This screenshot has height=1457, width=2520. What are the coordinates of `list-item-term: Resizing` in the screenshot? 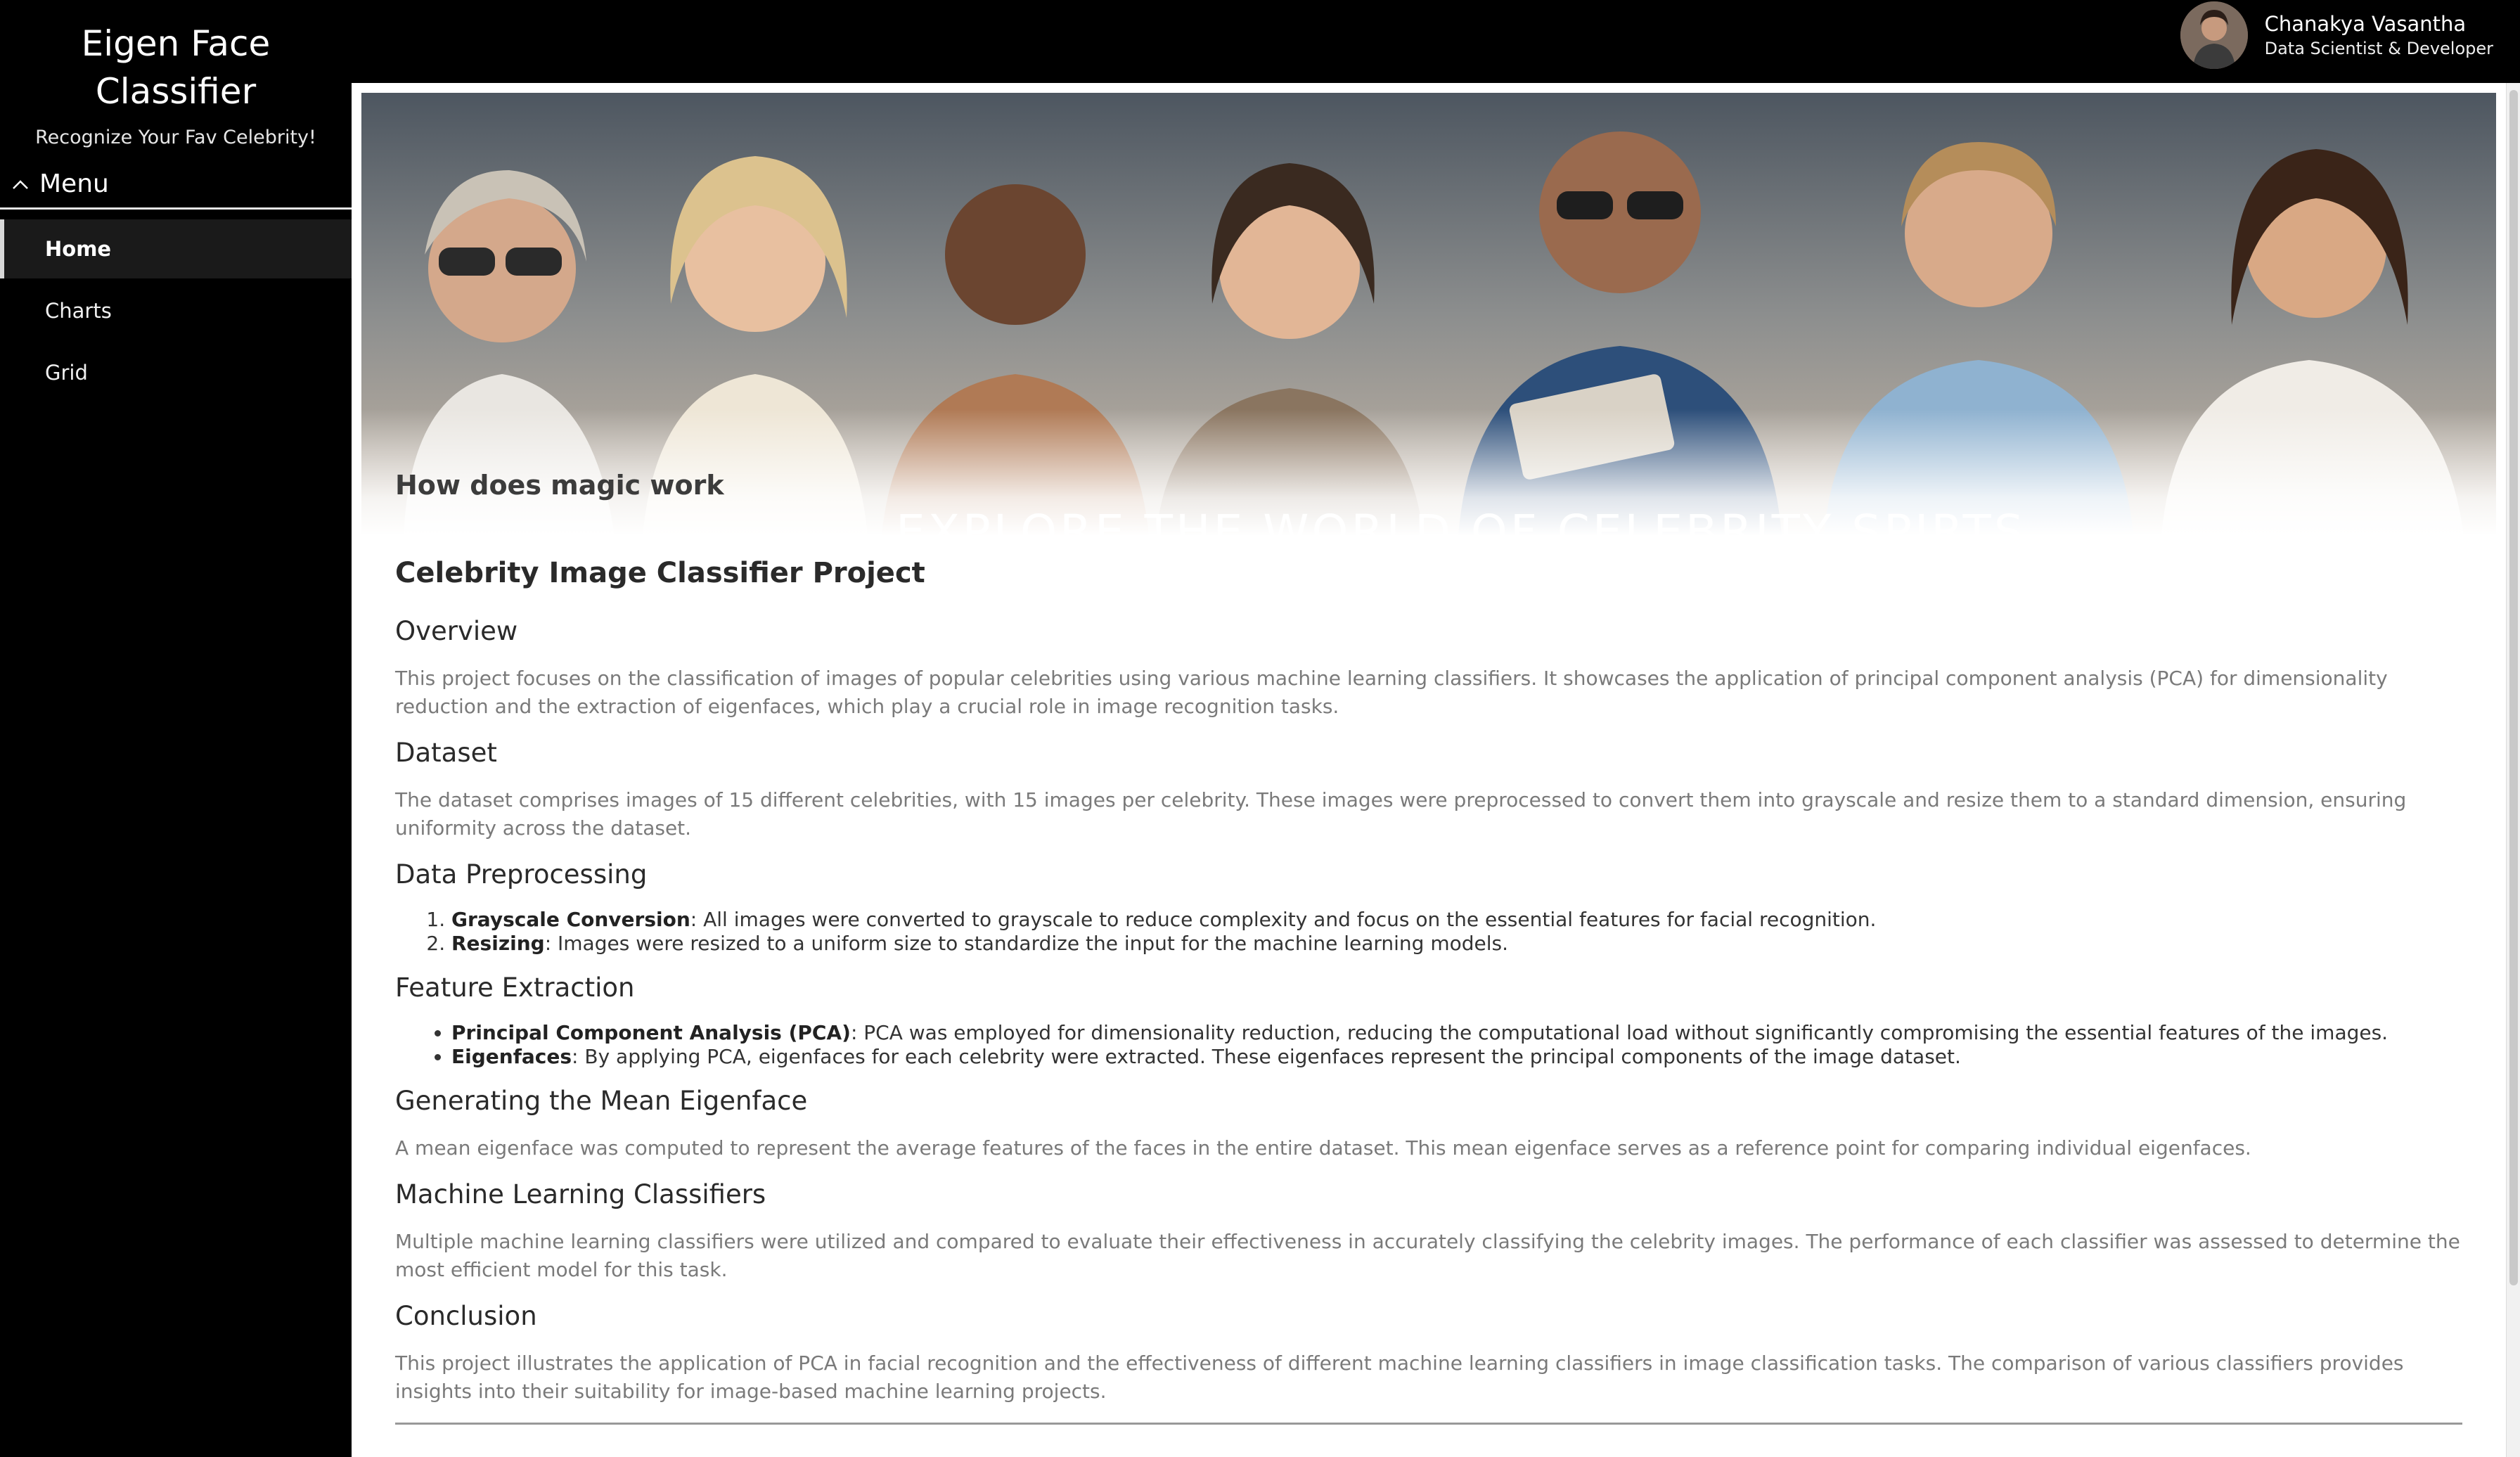 It's located at (498, 943).